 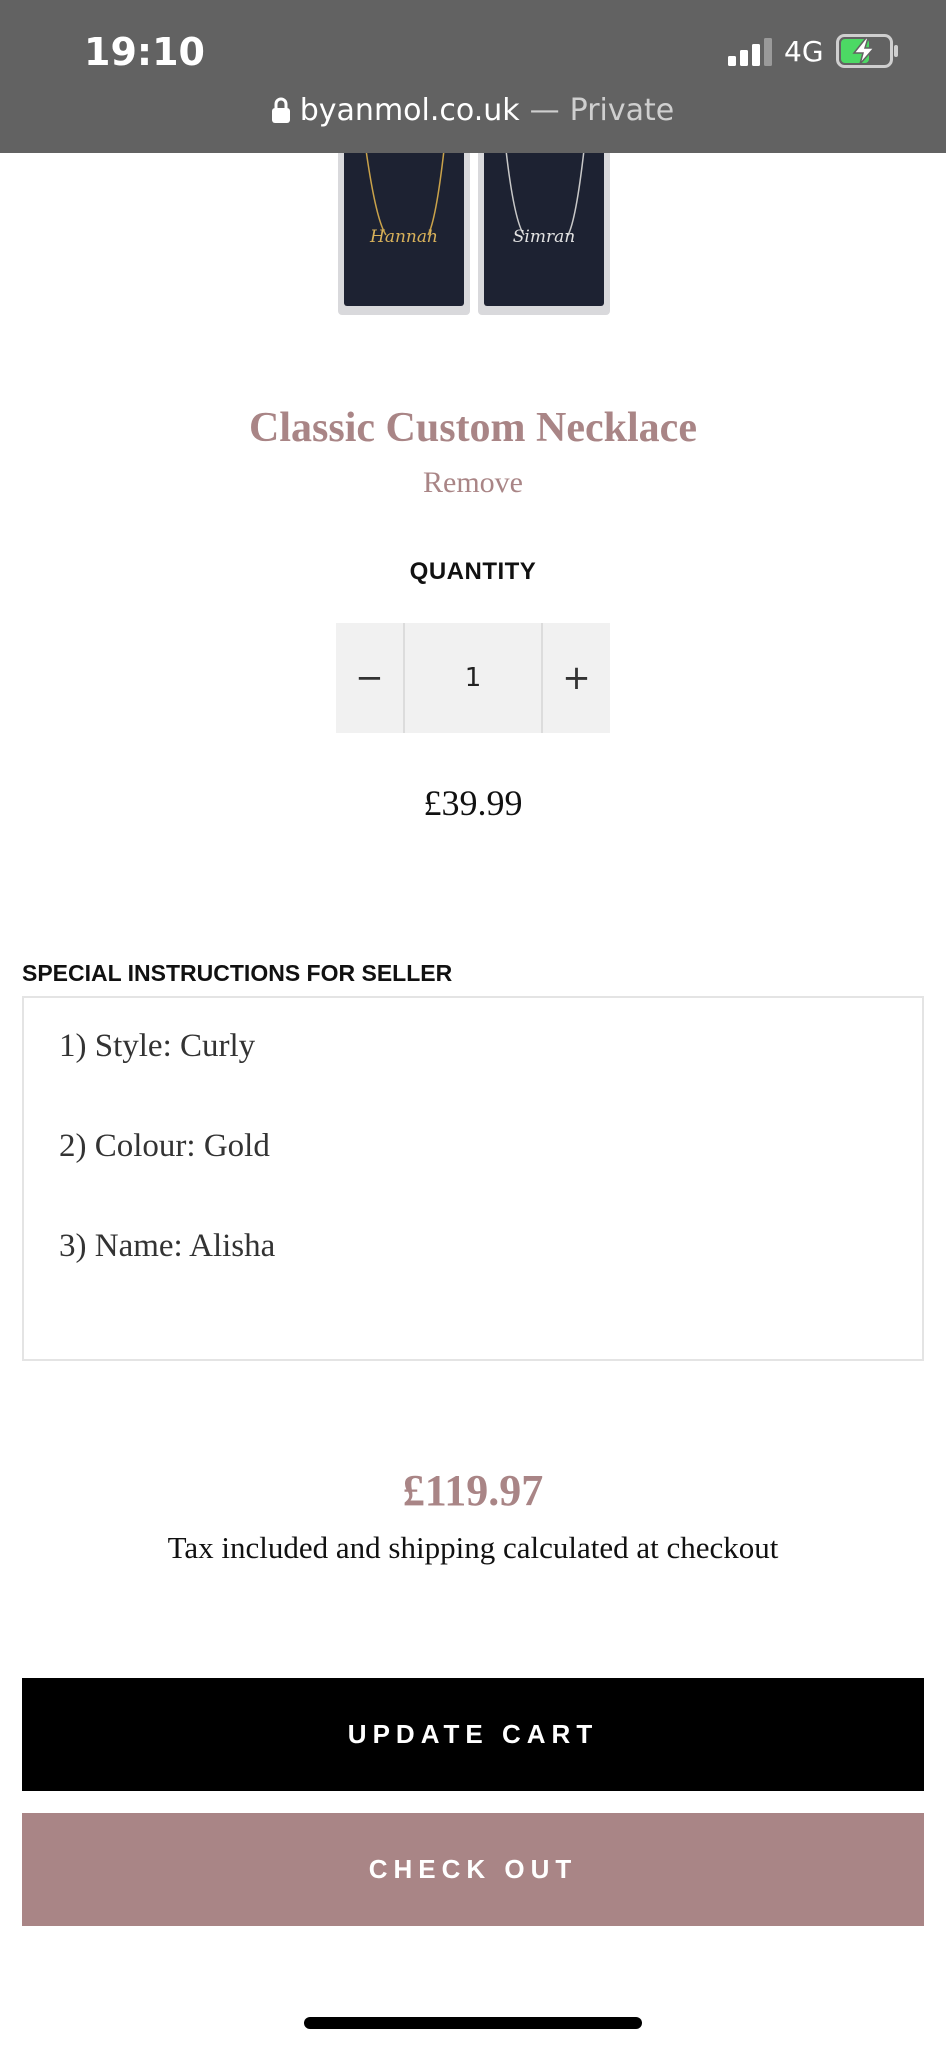 I want to click on url-bar: byanmol.co.uk — Private, so click(x=473, y=110).